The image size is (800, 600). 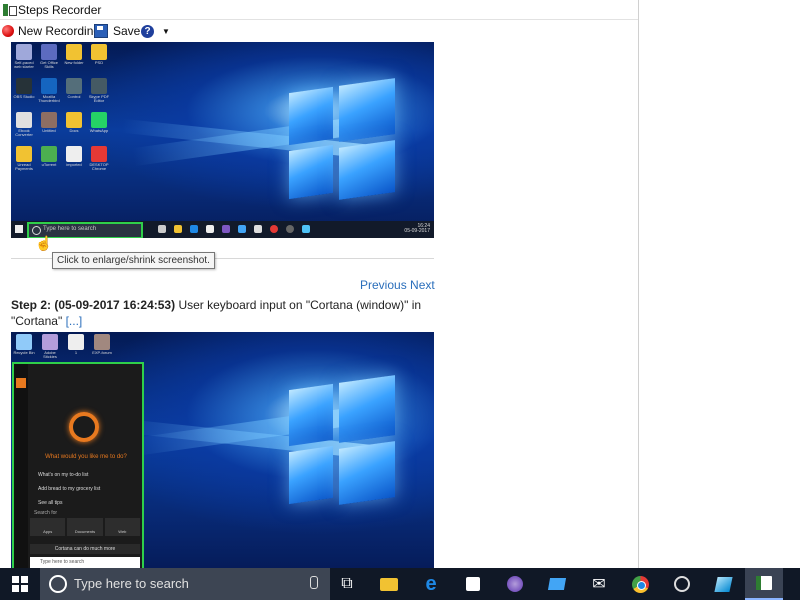 What do you see at coordinates (49, 122) in the screenshot?
I see `desktop-icon: Untitled` at bounding box center [49, 122].